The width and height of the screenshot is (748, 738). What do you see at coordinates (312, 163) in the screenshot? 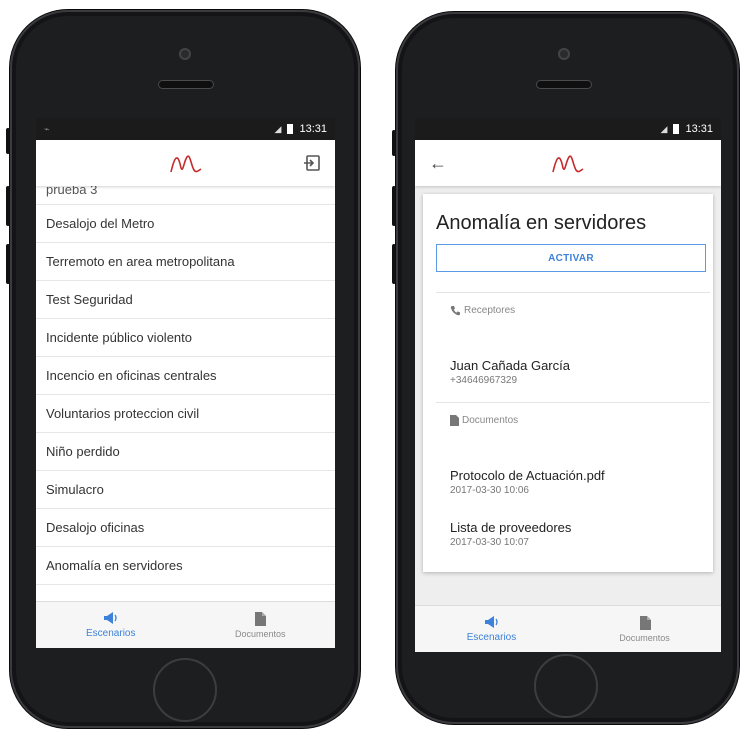
I see `logout-icon` at bounding box center [312, 163].